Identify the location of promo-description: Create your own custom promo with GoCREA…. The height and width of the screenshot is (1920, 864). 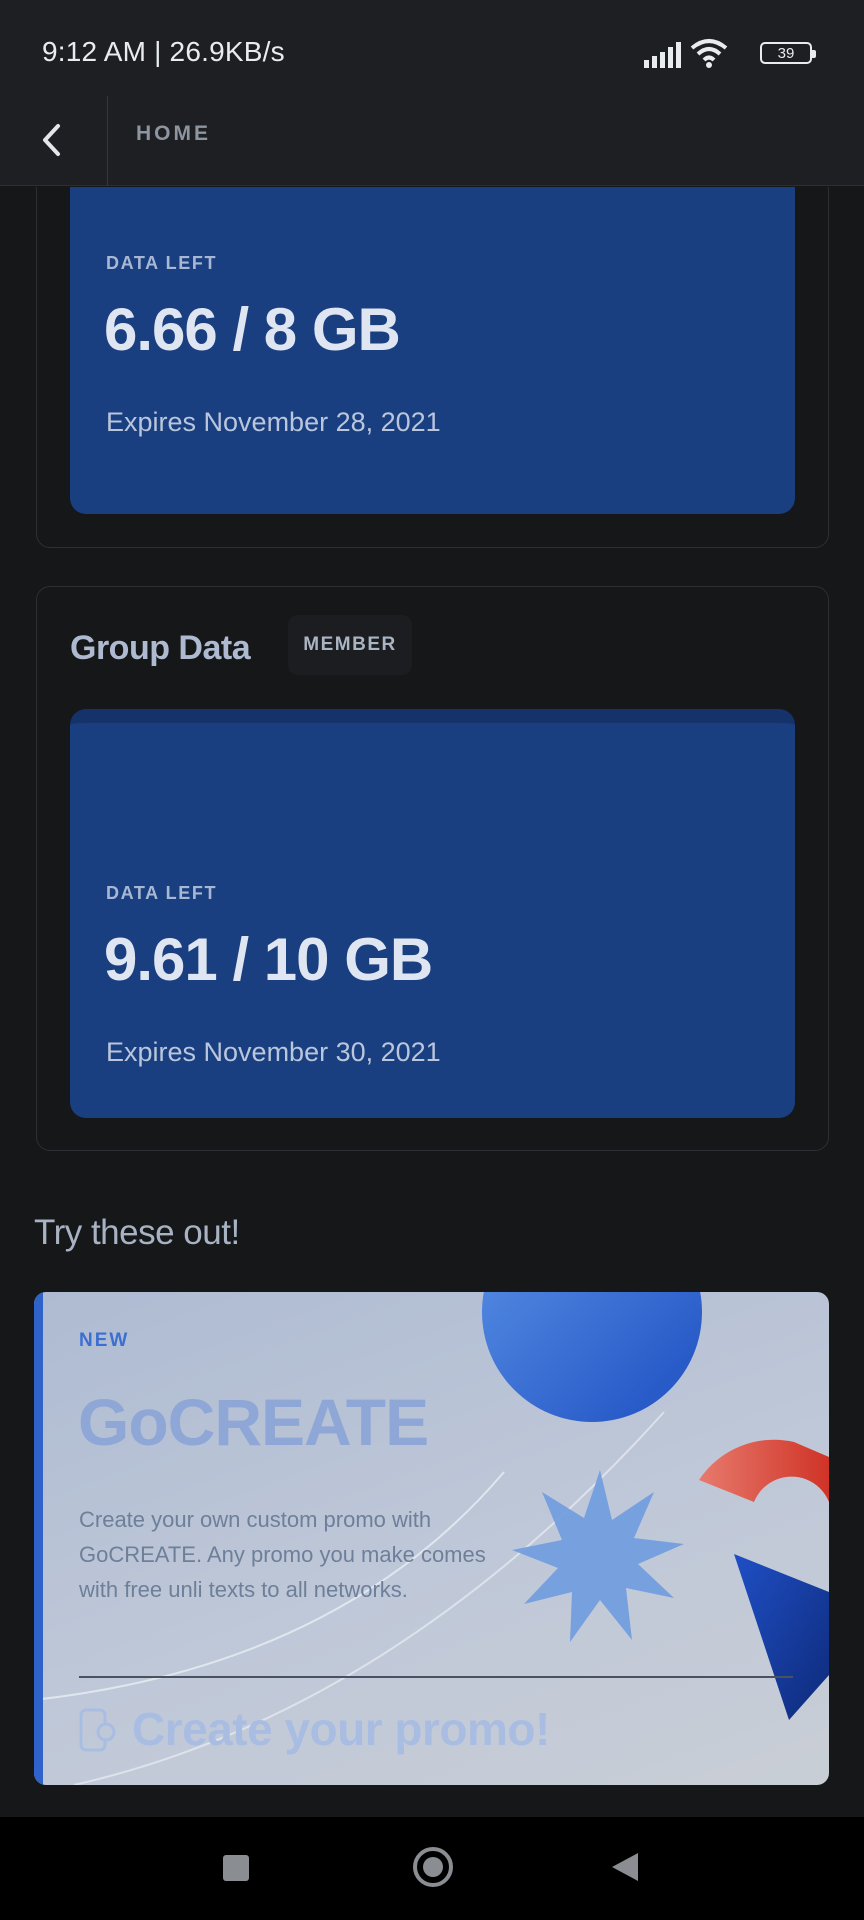
(282, 1554).